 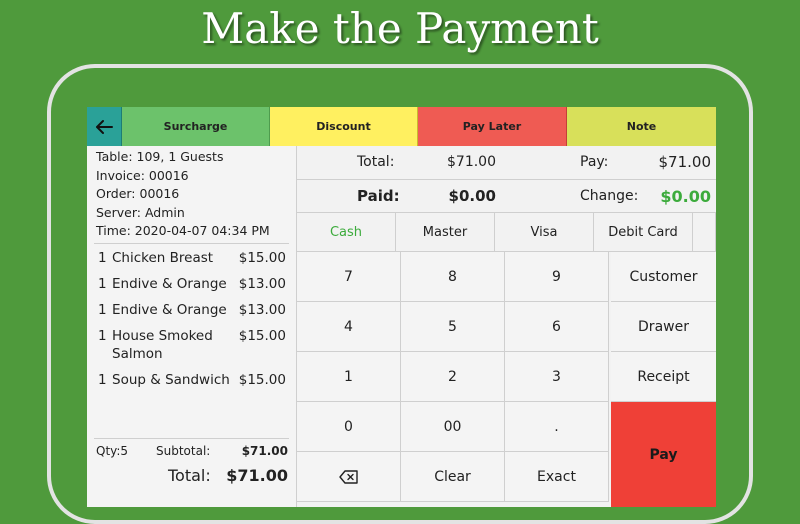 I want to click on backspace-icon, so click(x=348, y=476).